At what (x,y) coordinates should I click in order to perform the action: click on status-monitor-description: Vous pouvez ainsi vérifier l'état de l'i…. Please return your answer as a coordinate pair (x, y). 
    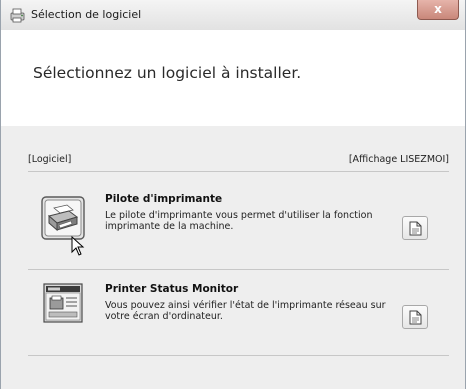
    Looking at the image, I should click on (245, 311).